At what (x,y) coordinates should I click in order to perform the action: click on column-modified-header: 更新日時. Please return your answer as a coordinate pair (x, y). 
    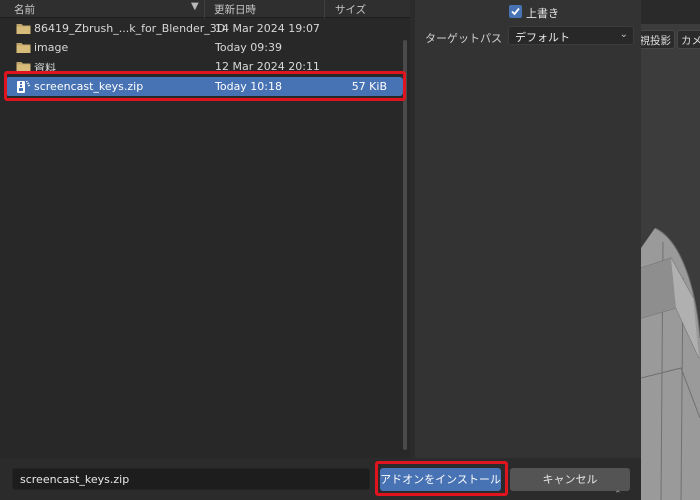
    Looking at the image, I should click on (235, 9).